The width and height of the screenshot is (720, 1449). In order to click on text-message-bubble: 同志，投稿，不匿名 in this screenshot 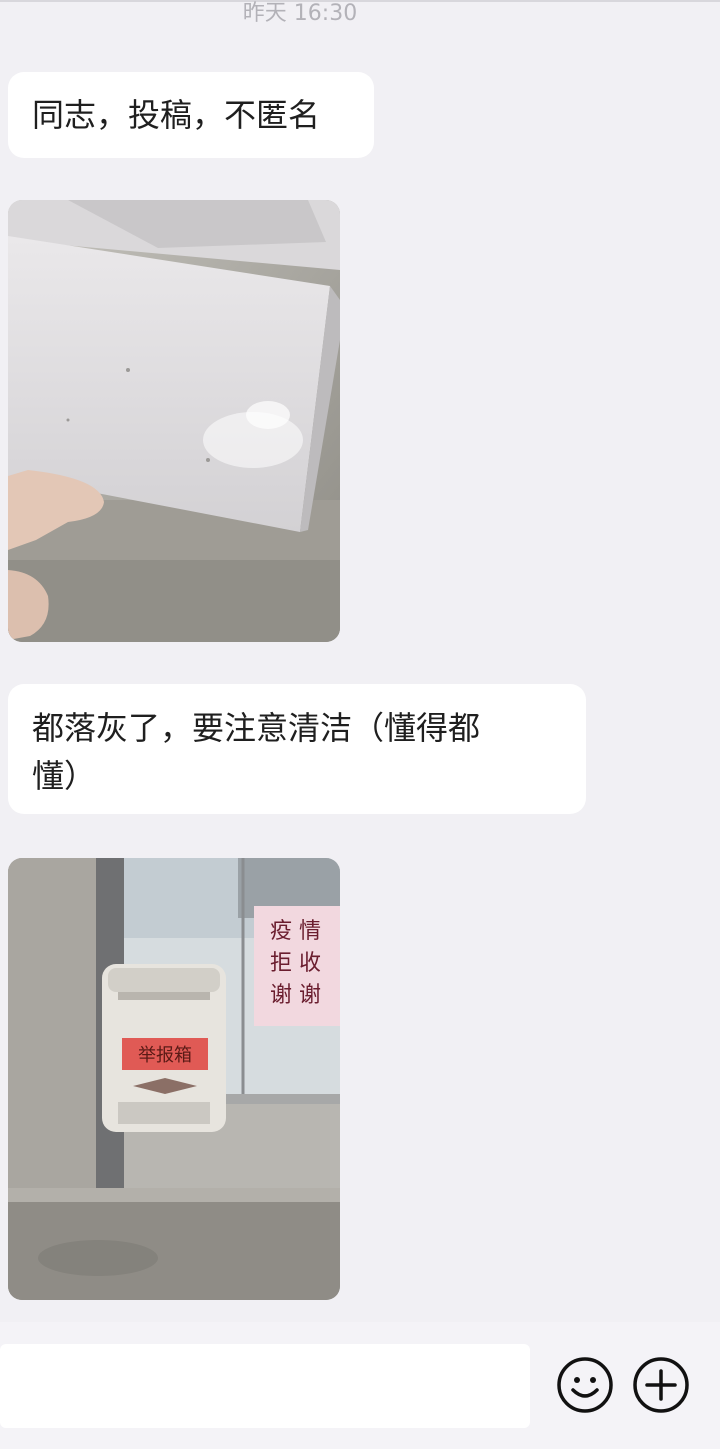, I will do `click(191, 115)`.